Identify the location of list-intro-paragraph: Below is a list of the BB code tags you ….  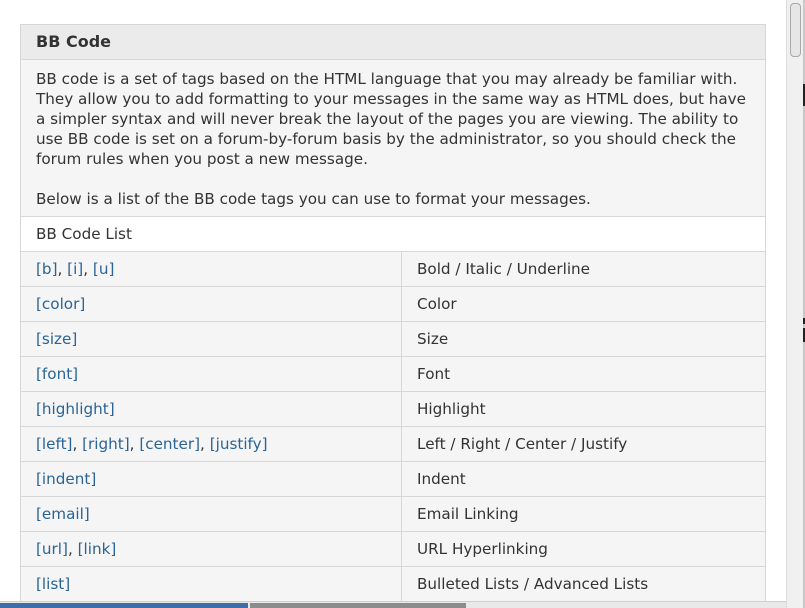
(313, 199).